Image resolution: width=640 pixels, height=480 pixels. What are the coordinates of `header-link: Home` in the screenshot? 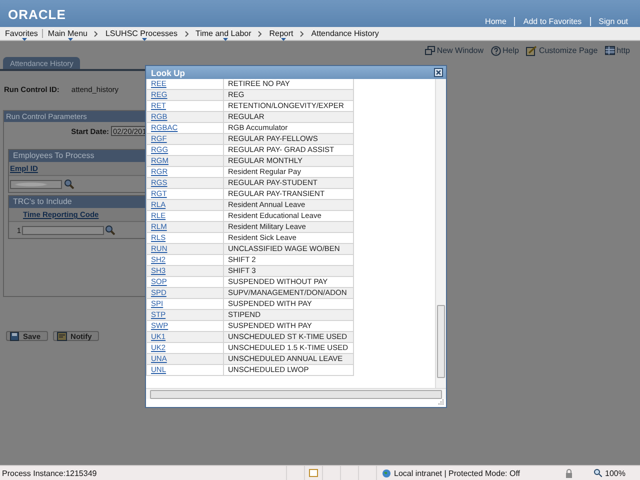 It's located at (495, 21).